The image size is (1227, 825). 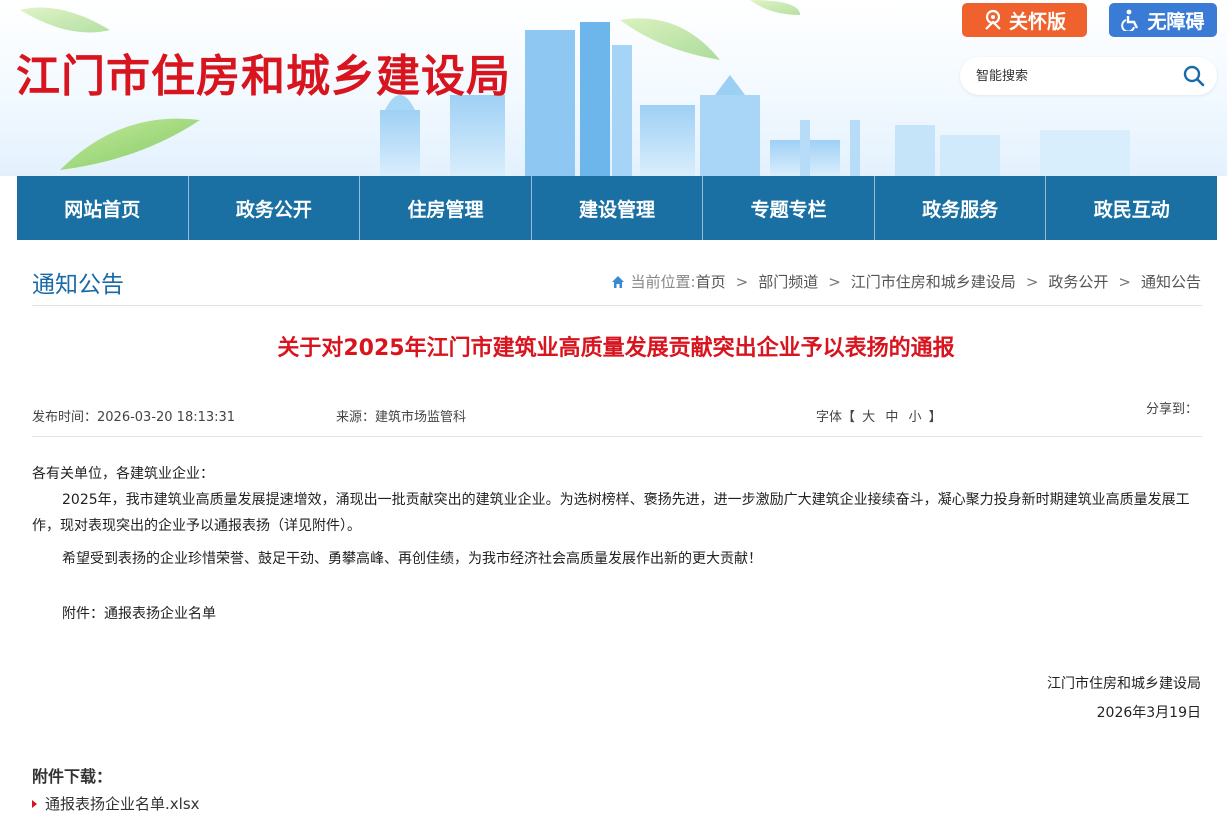 What do you see at coordinates (1194, 76) in the screenshot?
I see `search-icon` at bounding box center [1194, 76].